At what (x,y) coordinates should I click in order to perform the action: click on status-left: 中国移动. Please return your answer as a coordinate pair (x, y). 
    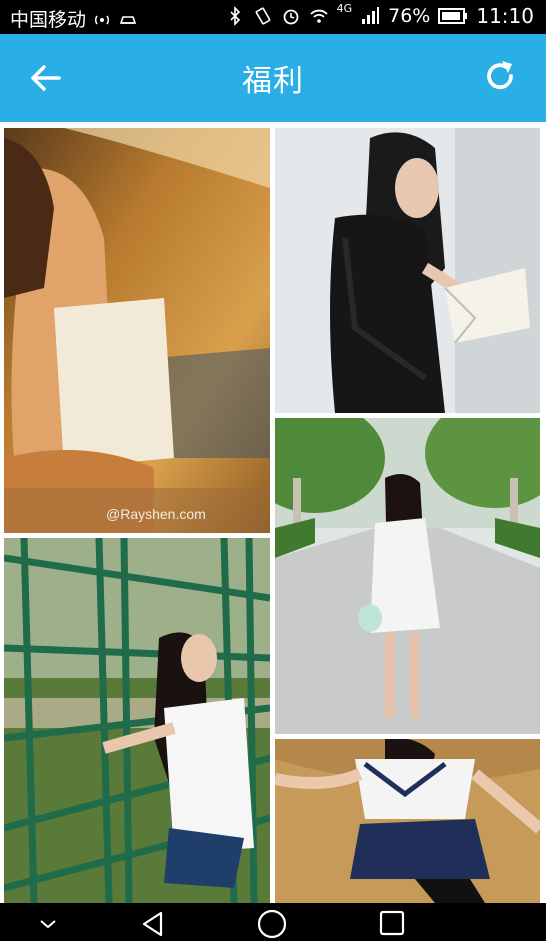
    Looking at the image, I should click on (74, 18).